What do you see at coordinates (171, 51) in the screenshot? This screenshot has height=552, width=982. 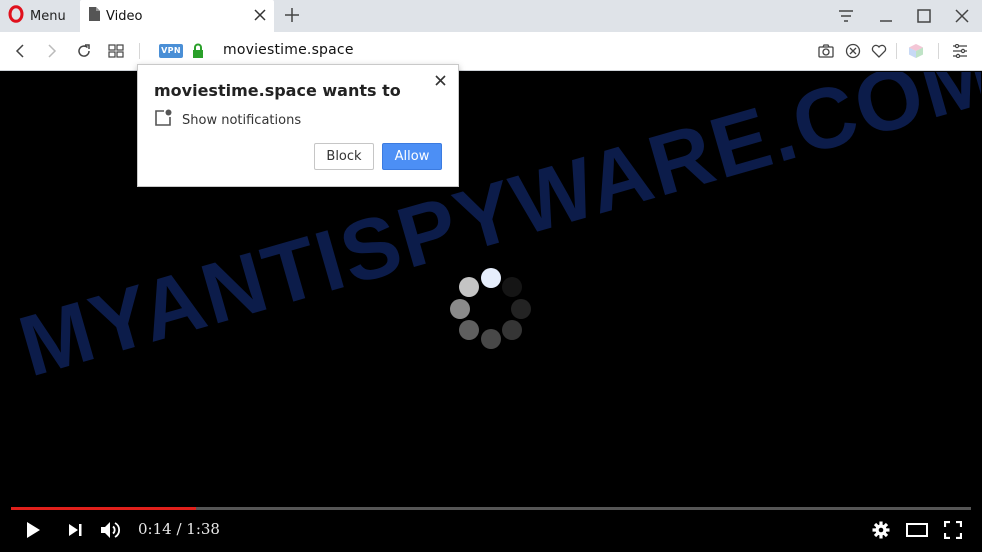 I see `vpn-badge: VPN` at bounding box center [171, 51].